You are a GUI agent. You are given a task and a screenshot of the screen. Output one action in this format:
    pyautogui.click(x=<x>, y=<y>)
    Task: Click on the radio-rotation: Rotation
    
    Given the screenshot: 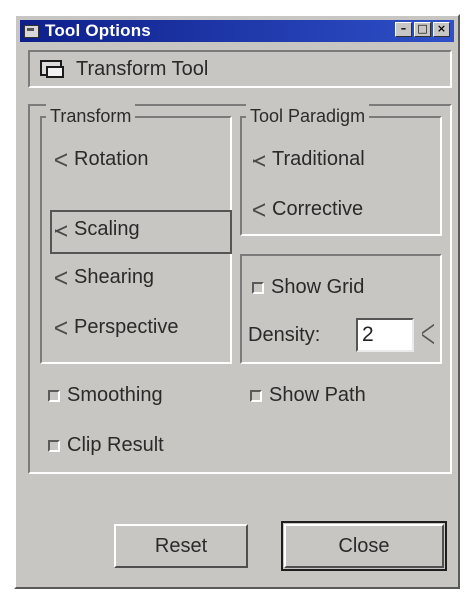 What is the action you would take?
    pyautogui.click(x=101, y=159)
    